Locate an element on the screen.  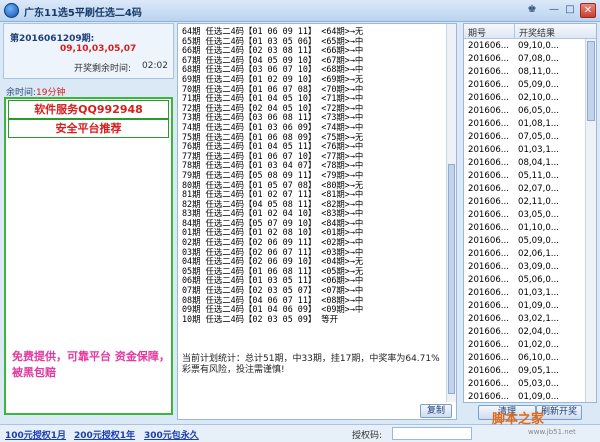
license-1-year-link: 200元授权1年 is located at coordinates (104, 434).